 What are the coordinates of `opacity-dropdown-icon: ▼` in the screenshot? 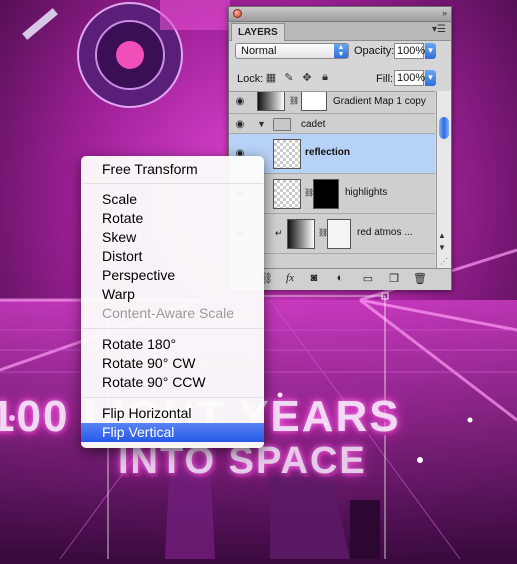 It's located at (430, 51).